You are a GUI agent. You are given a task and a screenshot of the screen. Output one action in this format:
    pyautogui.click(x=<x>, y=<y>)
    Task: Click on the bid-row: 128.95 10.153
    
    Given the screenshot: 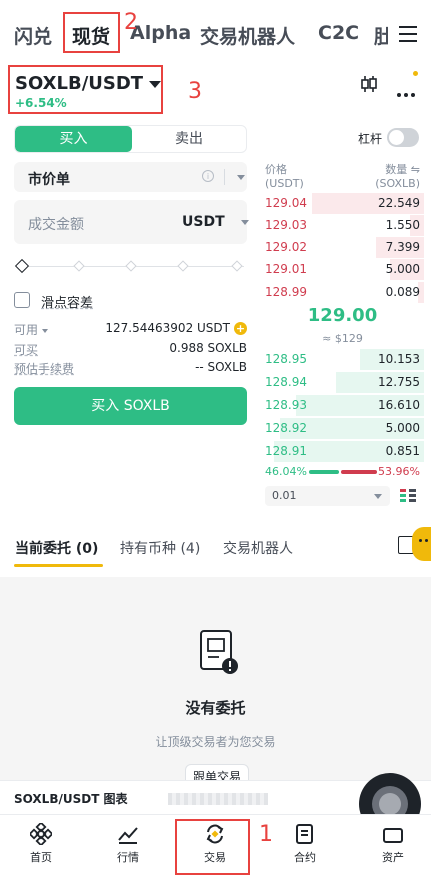 What is the action you would take?
    pyautogui.click(x=344, y=359)
    